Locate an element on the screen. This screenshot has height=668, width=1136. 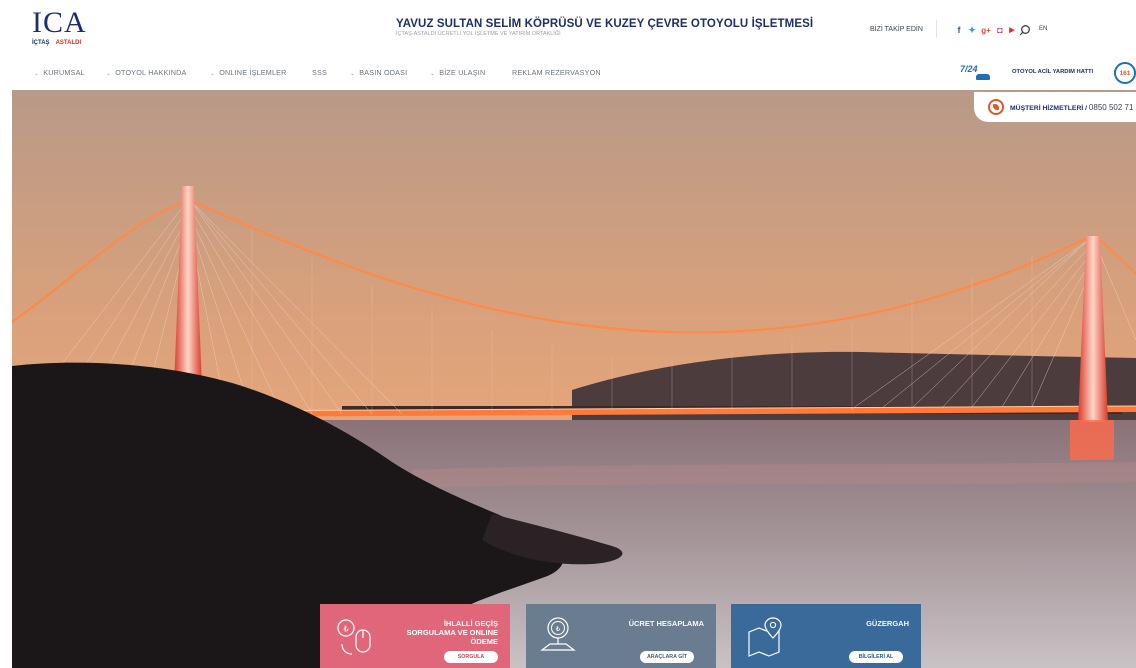
google-plus-icon: g+ is located at coordinates (986, 30).